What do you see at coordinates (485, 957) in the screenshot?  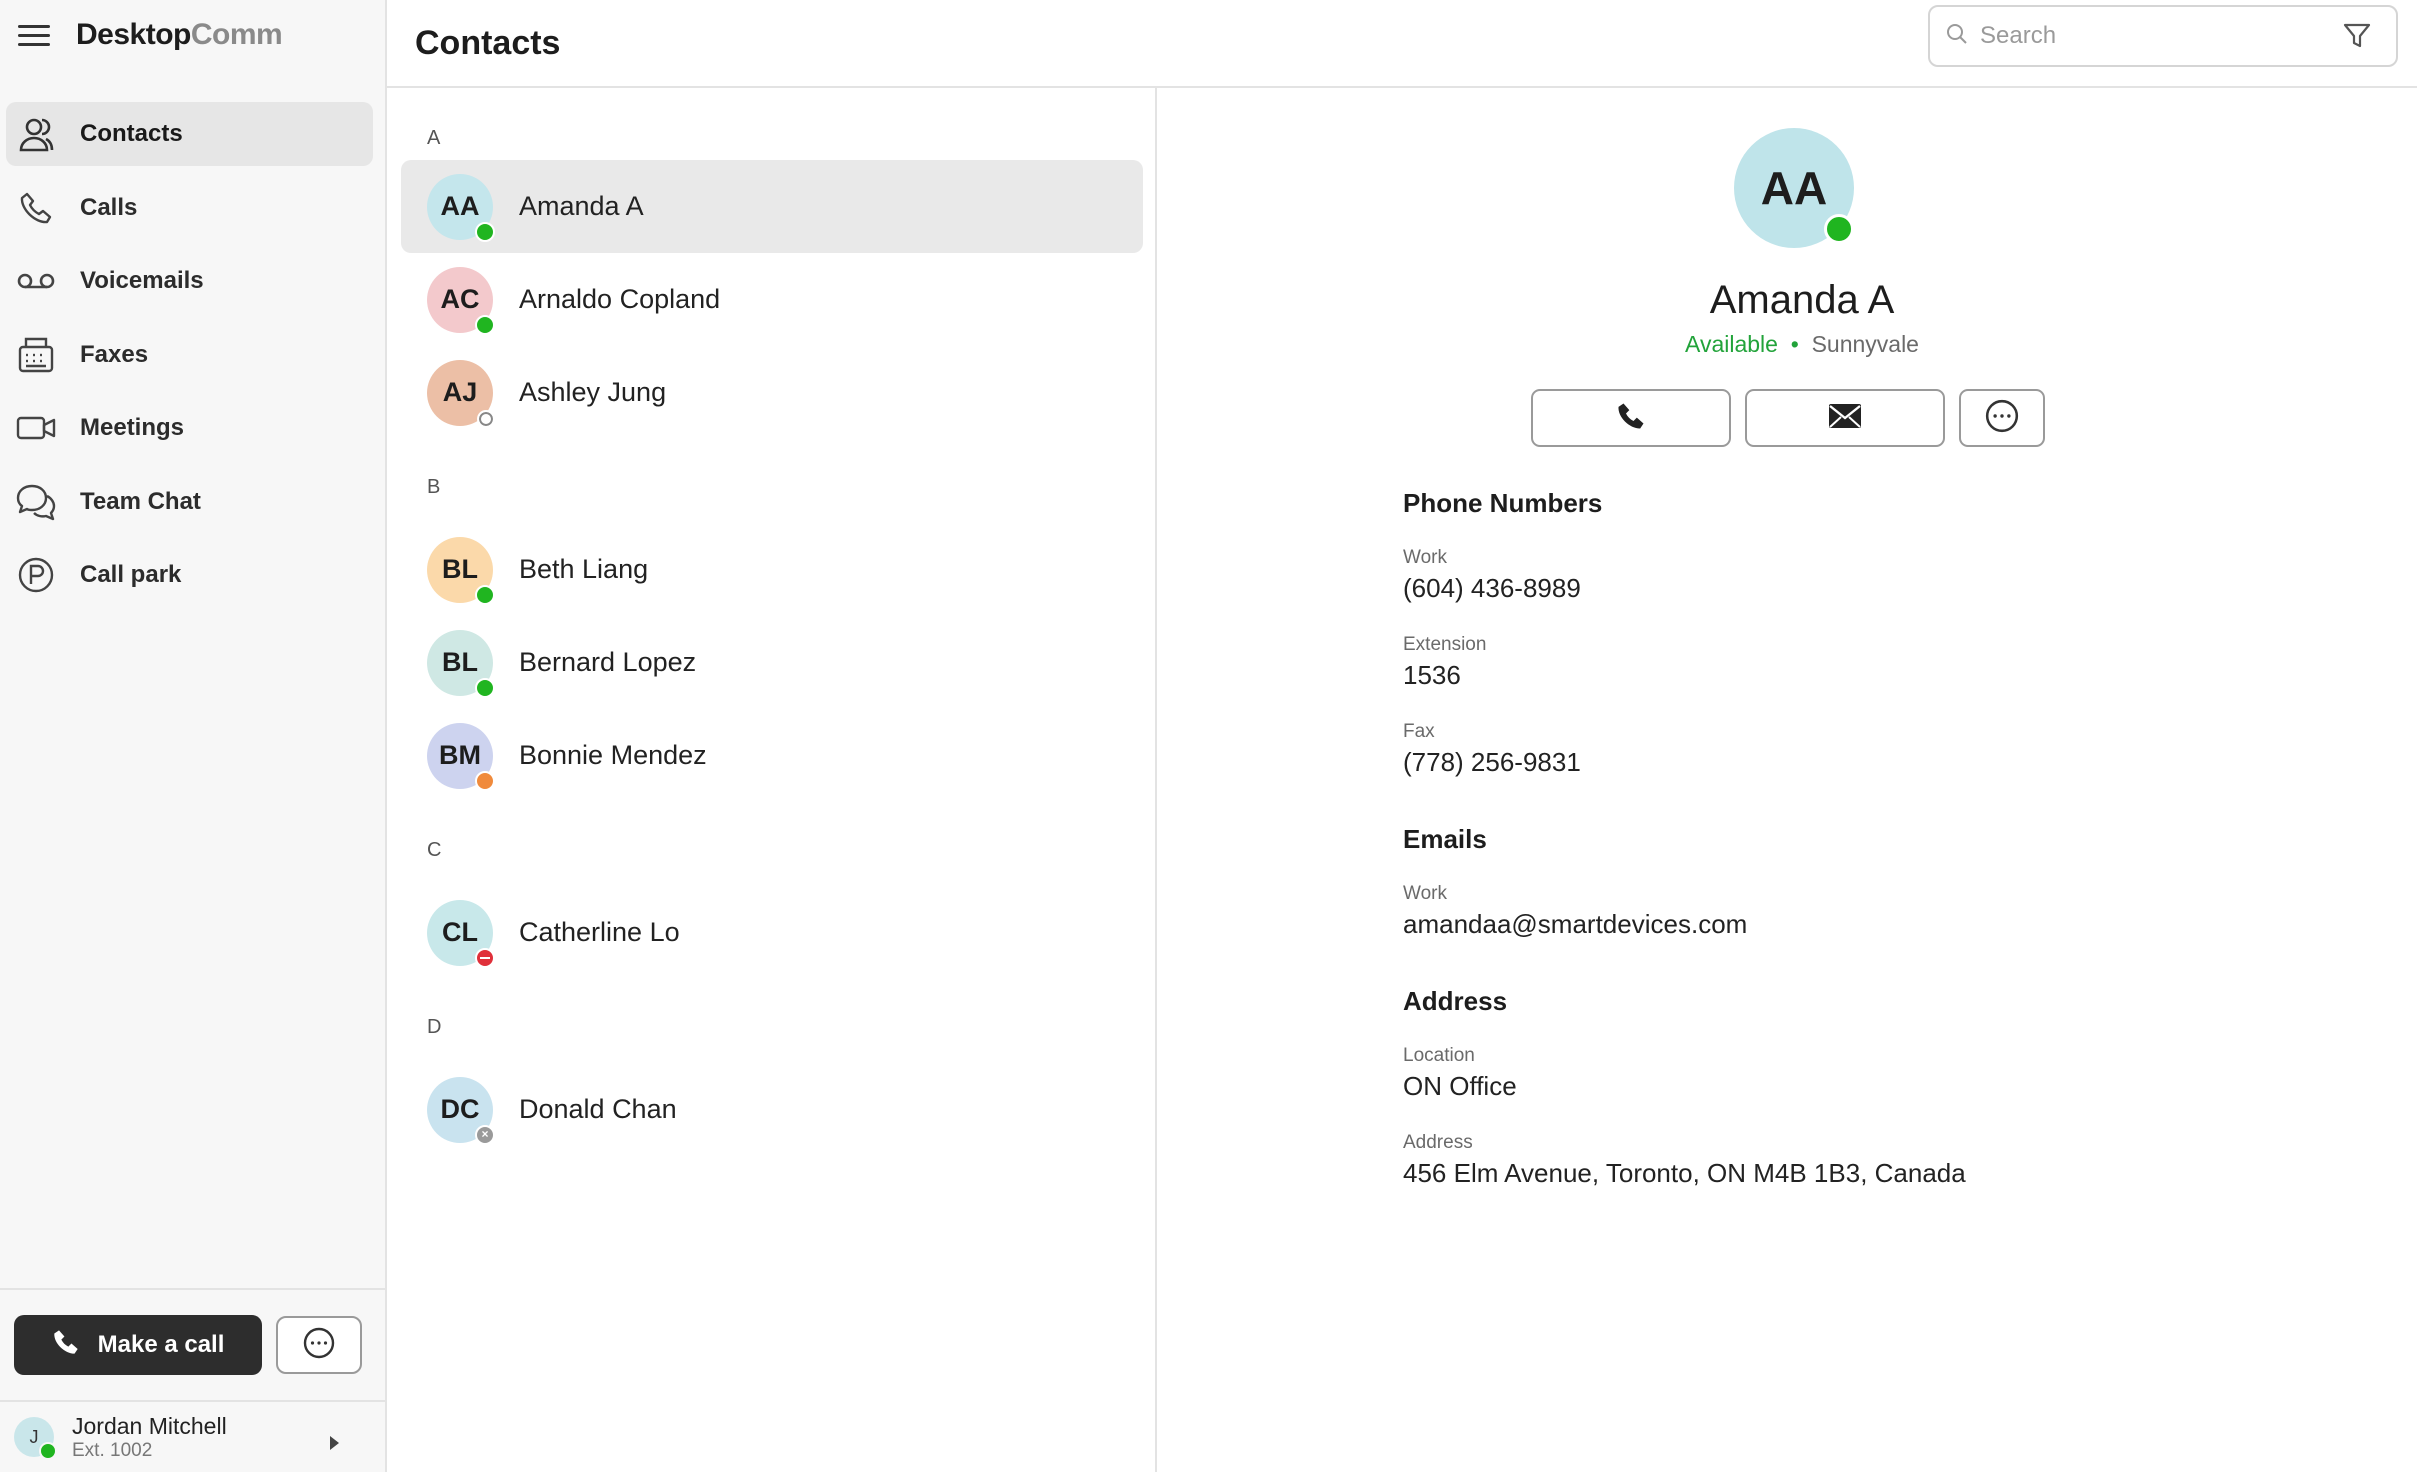 I see `presence-busy-icon` at bounding box center [485, 957].